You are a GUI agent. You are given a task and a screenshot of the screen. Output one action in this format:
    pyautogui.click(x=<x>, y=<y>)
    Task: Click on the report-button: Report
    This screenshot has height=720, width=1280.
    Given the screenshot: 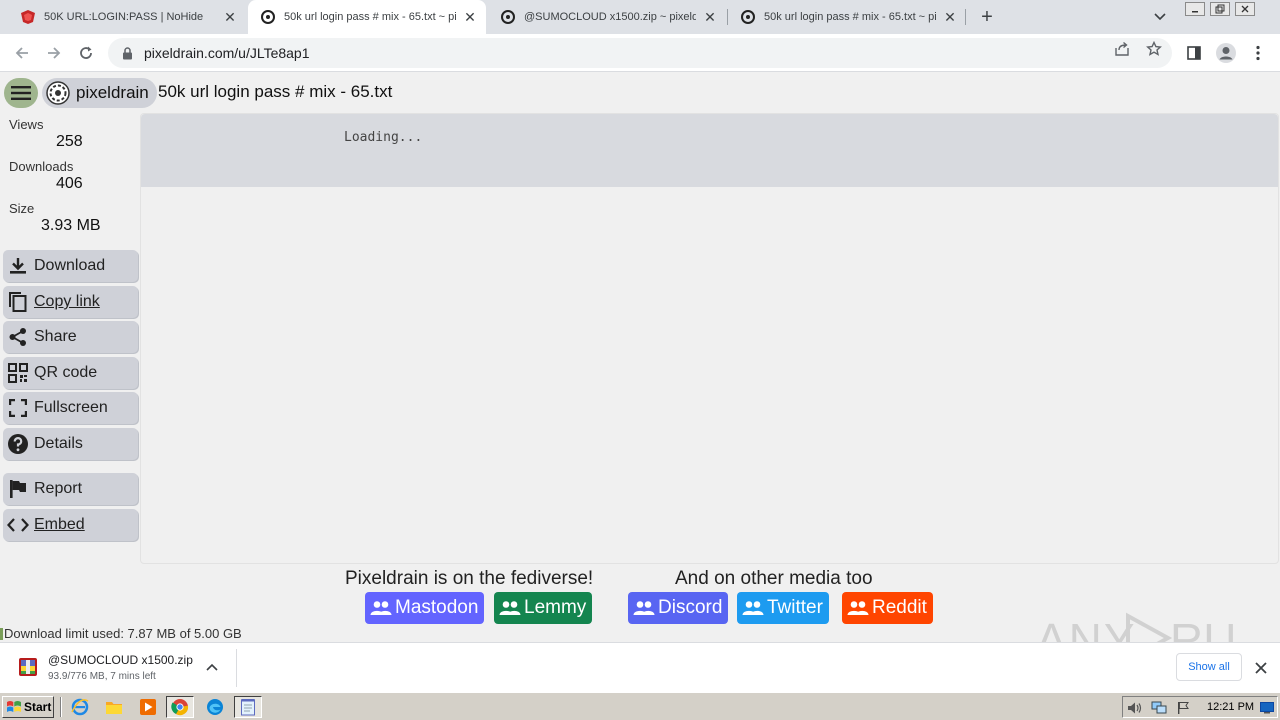 What is the action you would take?
    pyautogui.click(x=70, y=489)
    